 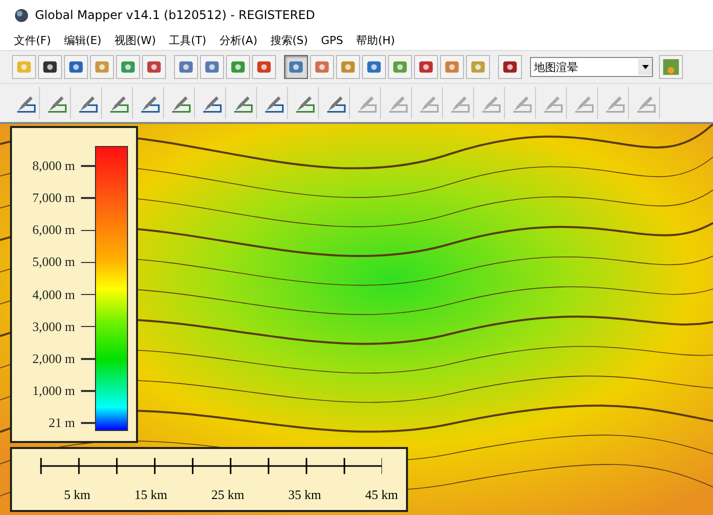 I want to click on menu-item: 文件(F), so click(x=32, y=40).